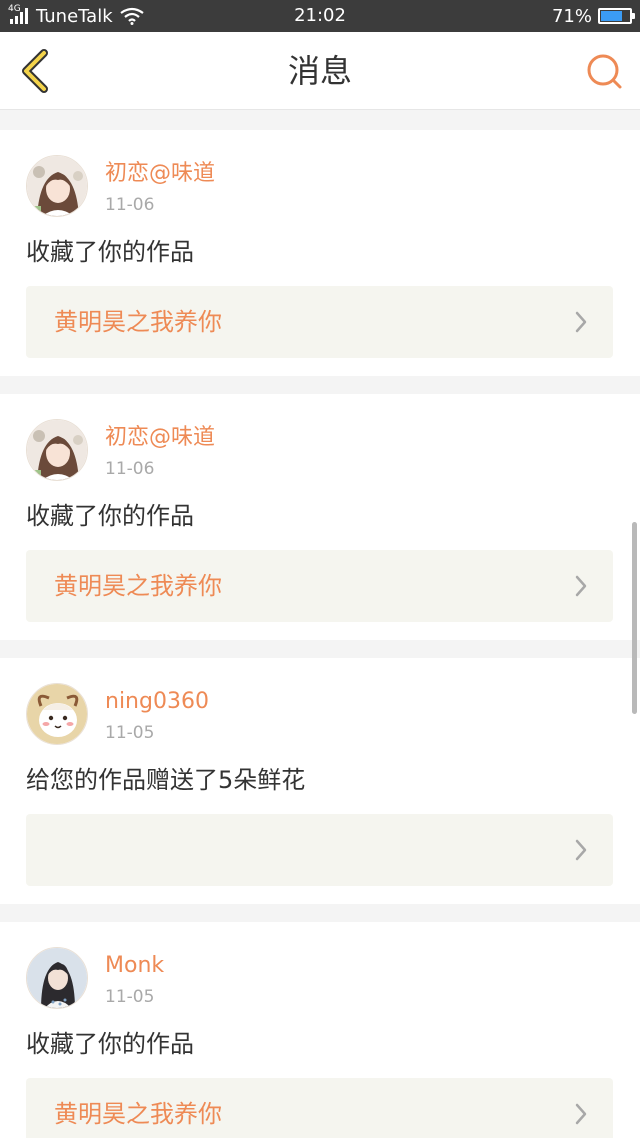 This screenshot has width=640, height=1138. I want to click on page-title: 消息, so click(319, 71).